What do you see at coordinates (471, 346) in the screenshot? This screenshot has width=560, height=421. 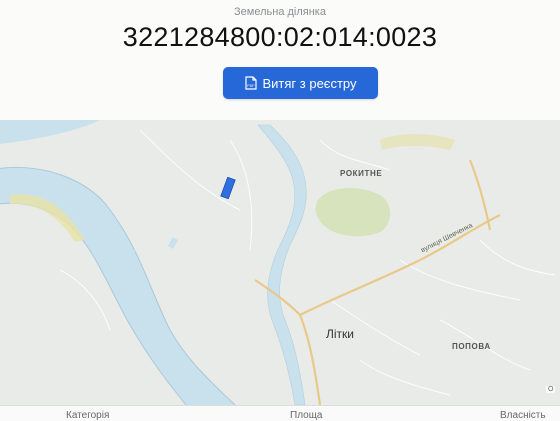 I see `map-label-popova: ПОПОВА` at bounding box center [471, 346].